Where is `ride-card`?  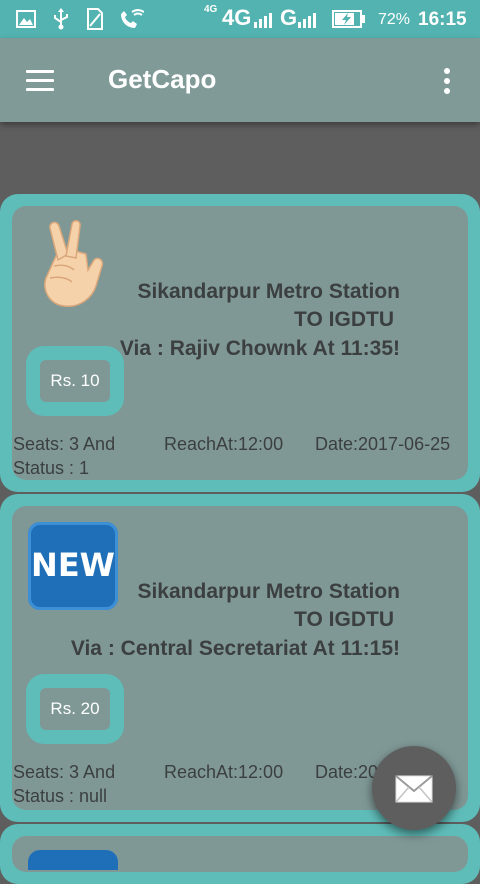 ride-card is located at coordinates (240, 854).